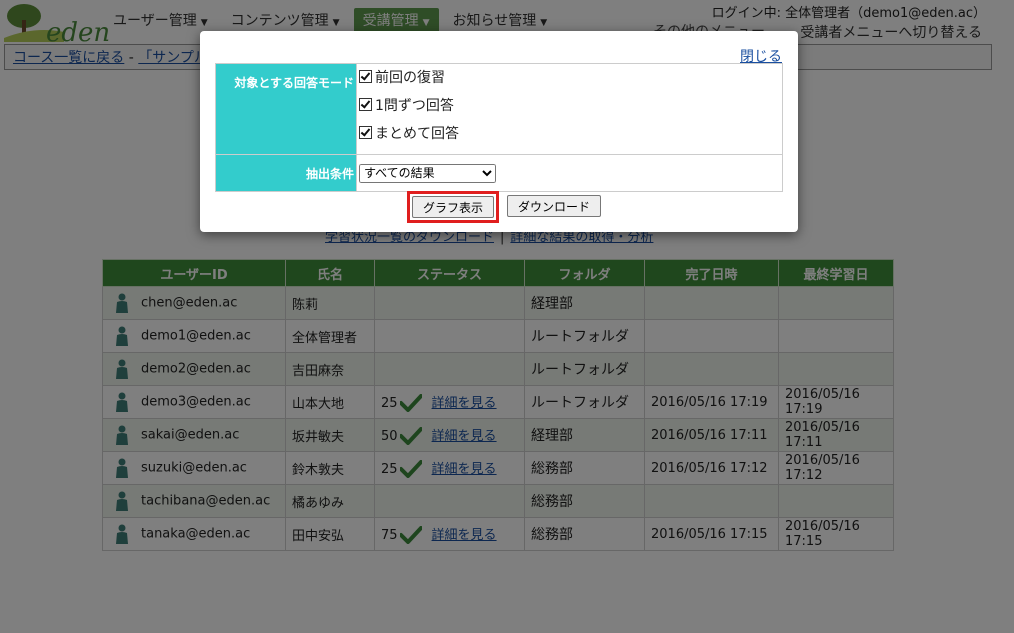  I want to click on answer-mode-options: 前回の復習 1問ずつ回答 まとめて回答, so click(569, 109).